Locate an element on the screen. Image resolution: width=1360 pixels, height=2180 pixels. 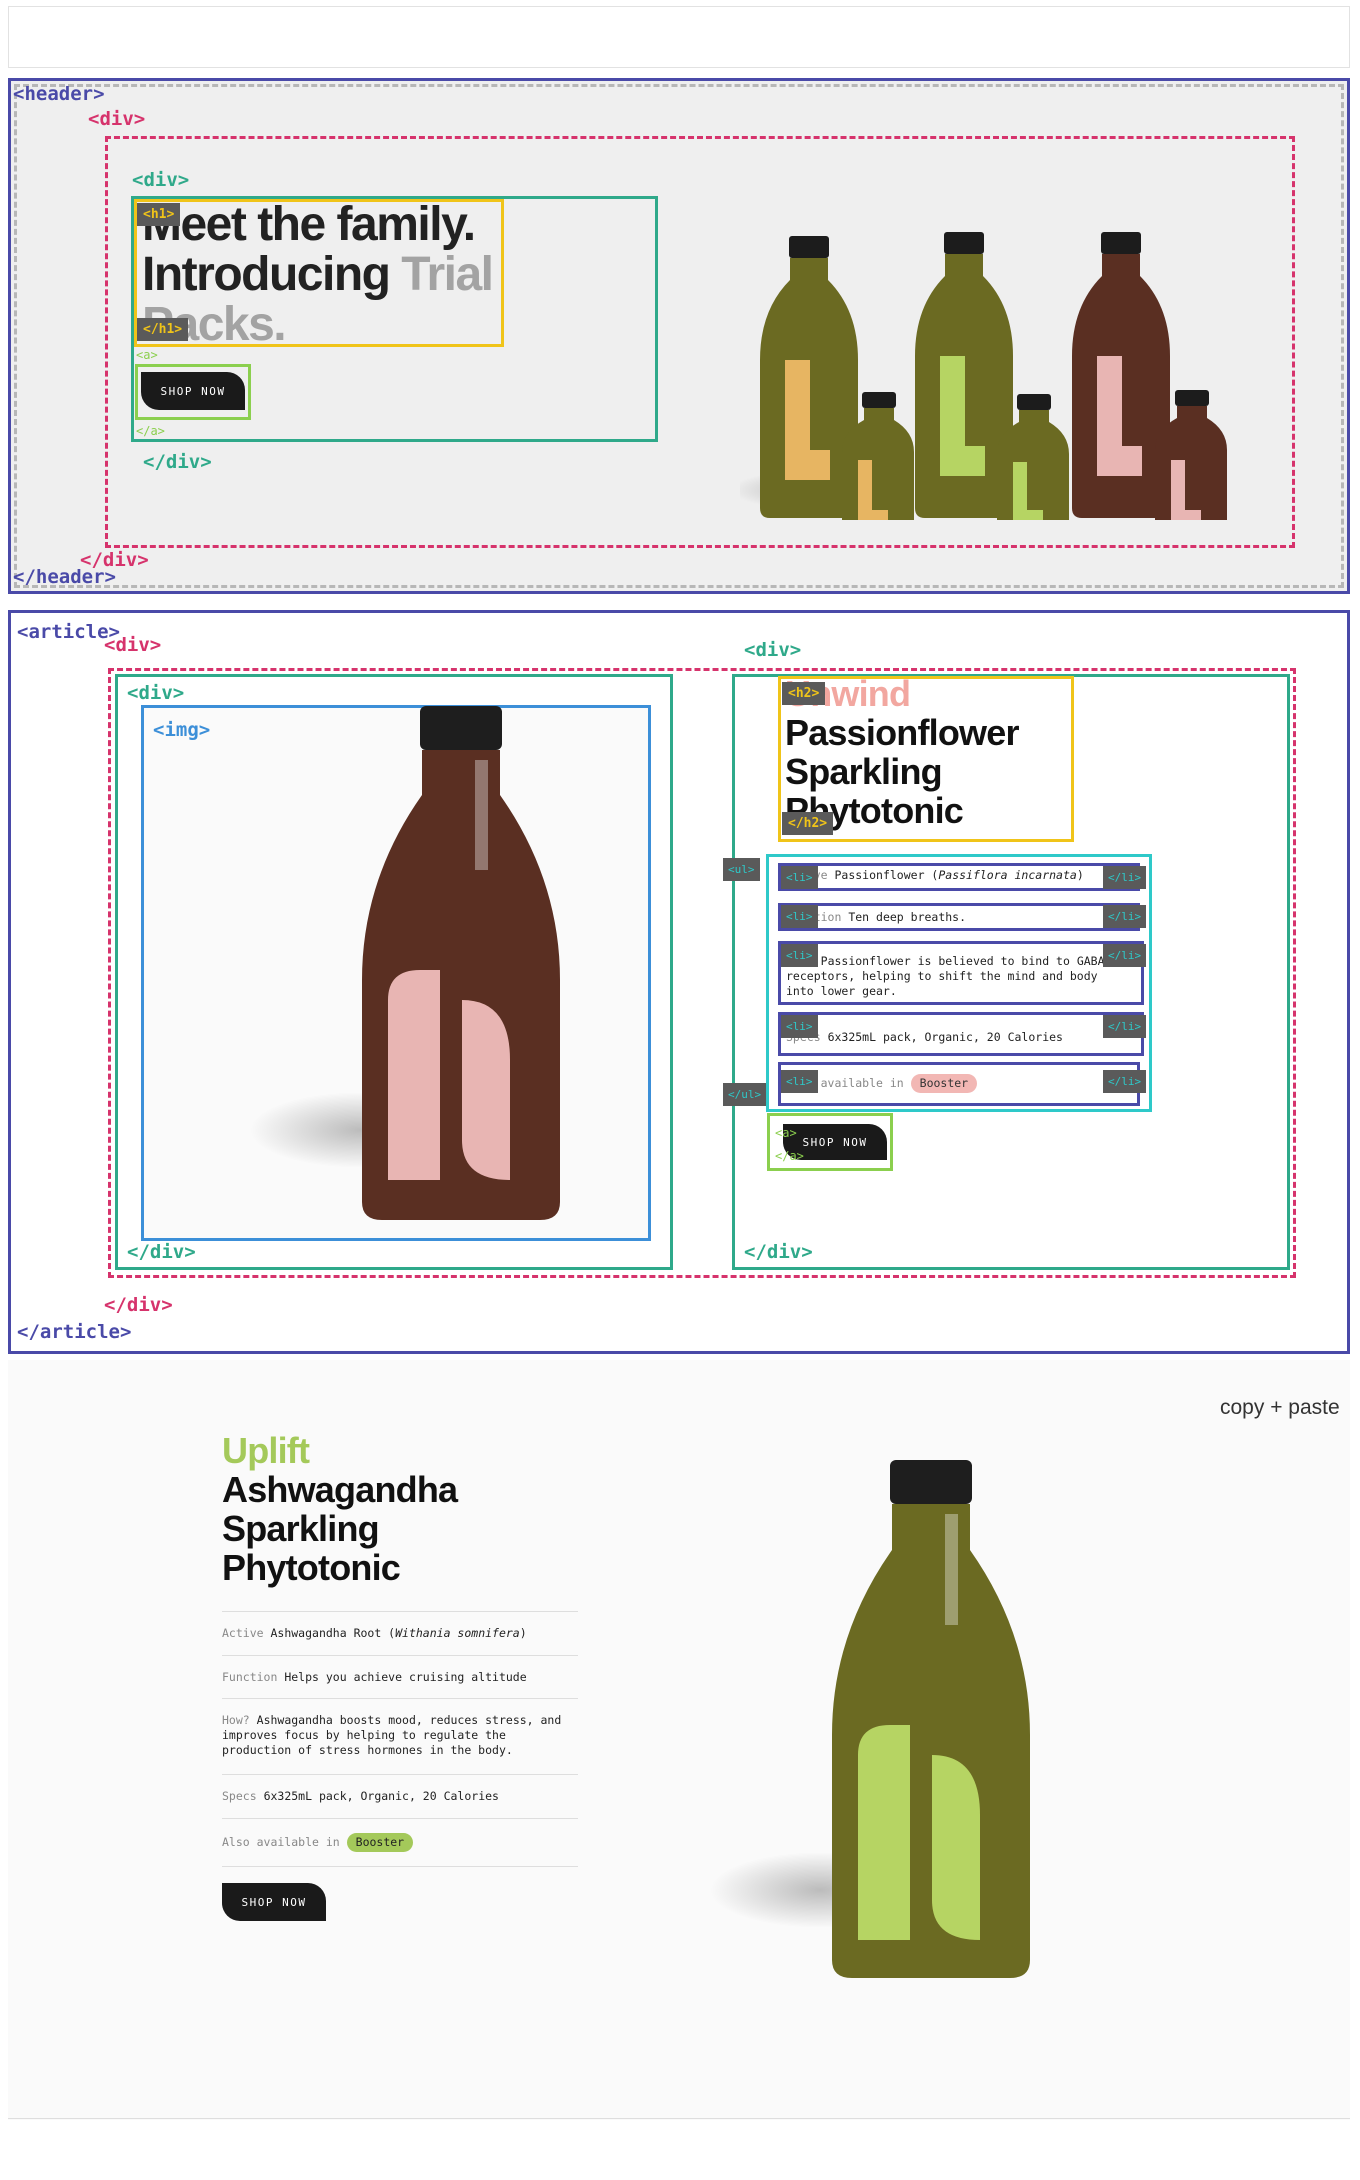
h1-close-chip: </h1> is located at coordinates (163, 329).